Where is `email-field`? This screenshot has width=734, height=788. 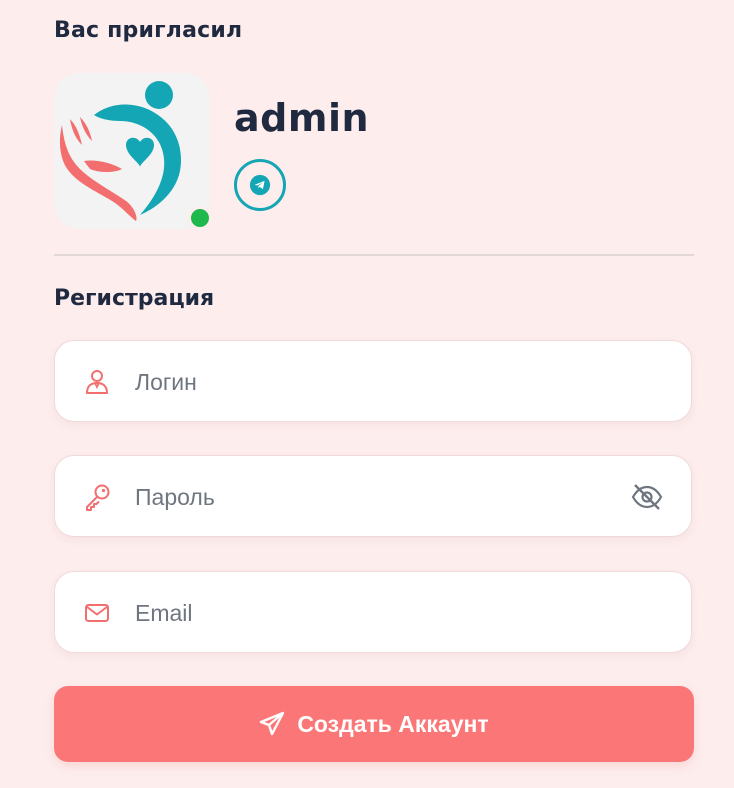 email-field is located at coordinates (373, 612).